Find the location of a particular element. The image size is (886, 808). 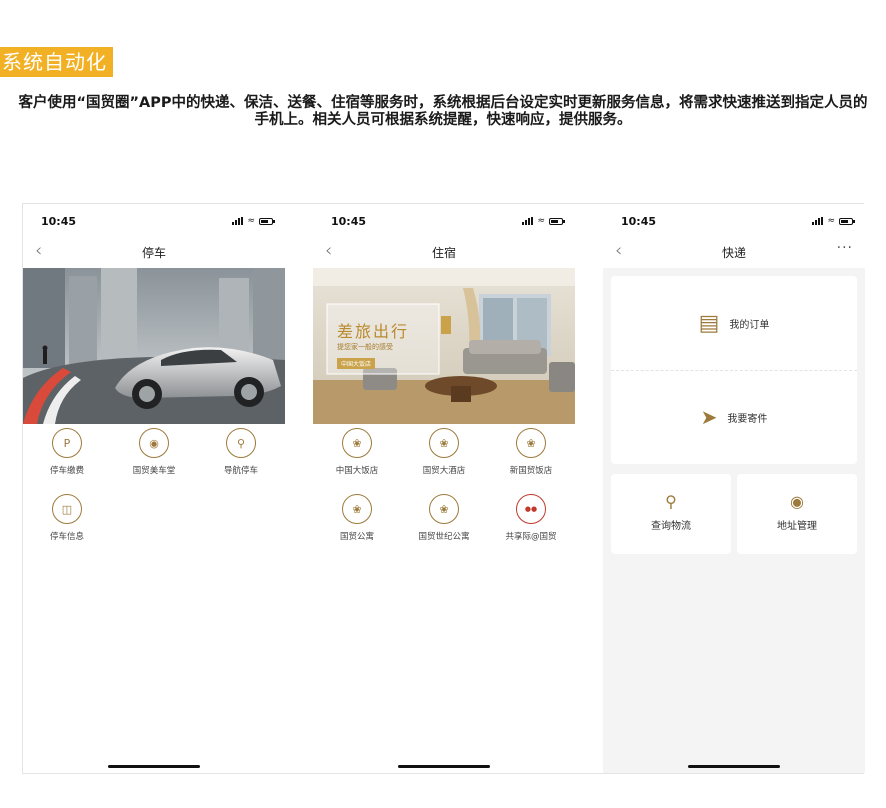

service-parking-pay: P 停车缴费 is located at coordinates (67, 452).